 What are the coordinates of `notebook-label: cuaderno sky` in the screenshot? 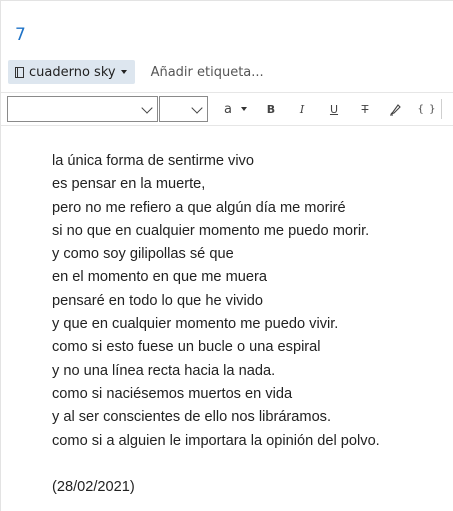 It's located at (72, 72).